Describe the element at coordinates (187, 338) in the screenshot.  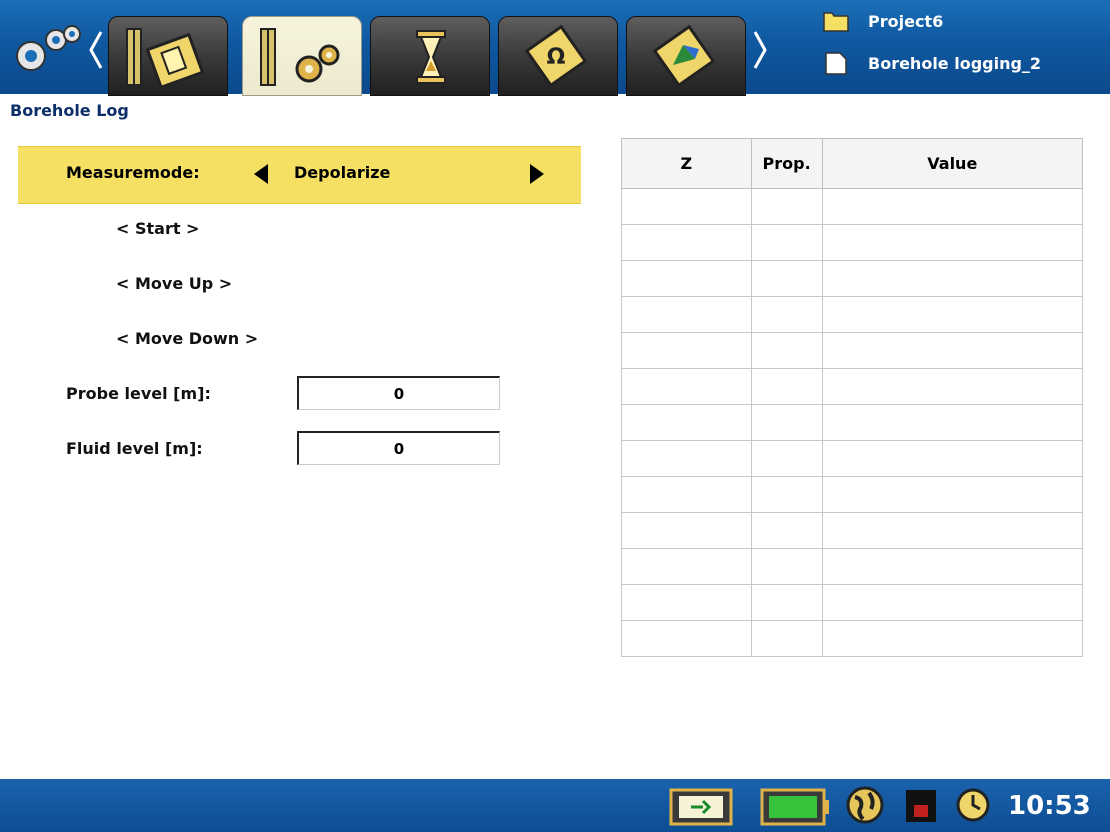
I see `move-down-button: < Move Down >` at that location.